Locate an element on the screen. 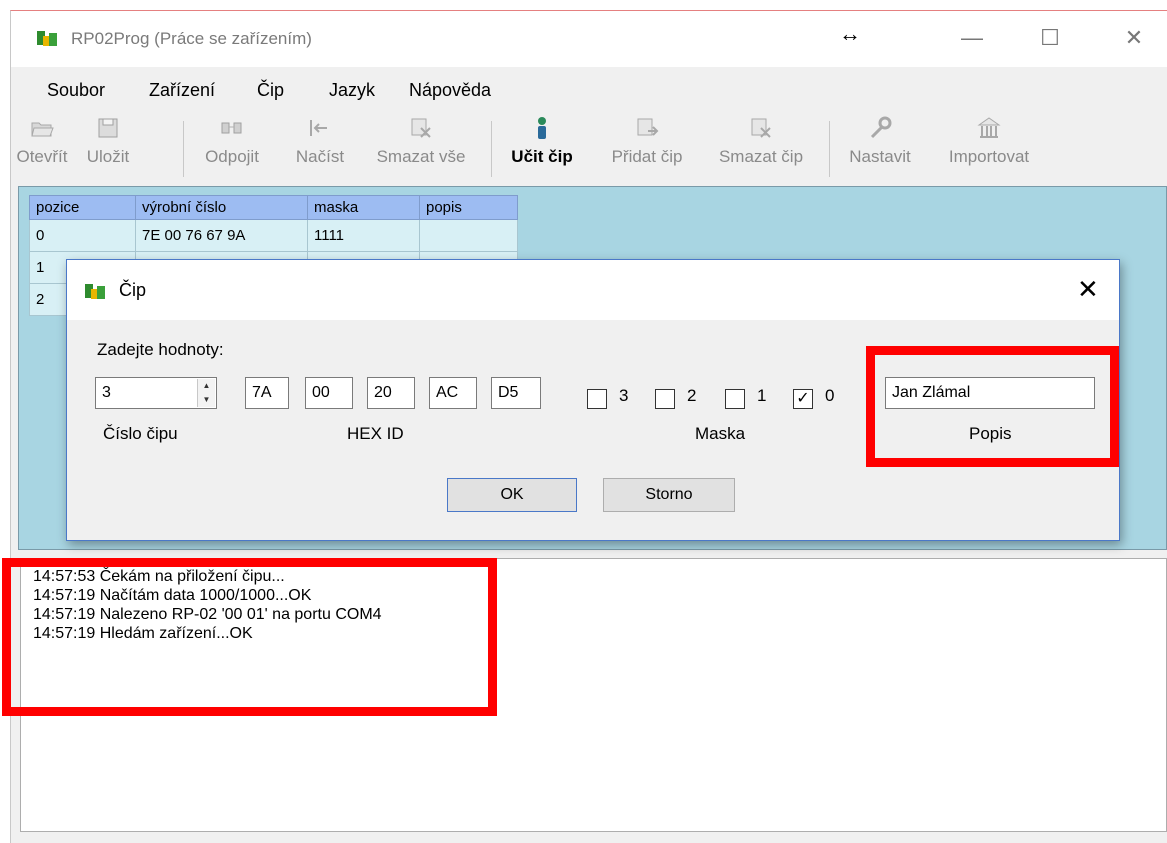  delete-all-icon is located at coordinates (421, 128).